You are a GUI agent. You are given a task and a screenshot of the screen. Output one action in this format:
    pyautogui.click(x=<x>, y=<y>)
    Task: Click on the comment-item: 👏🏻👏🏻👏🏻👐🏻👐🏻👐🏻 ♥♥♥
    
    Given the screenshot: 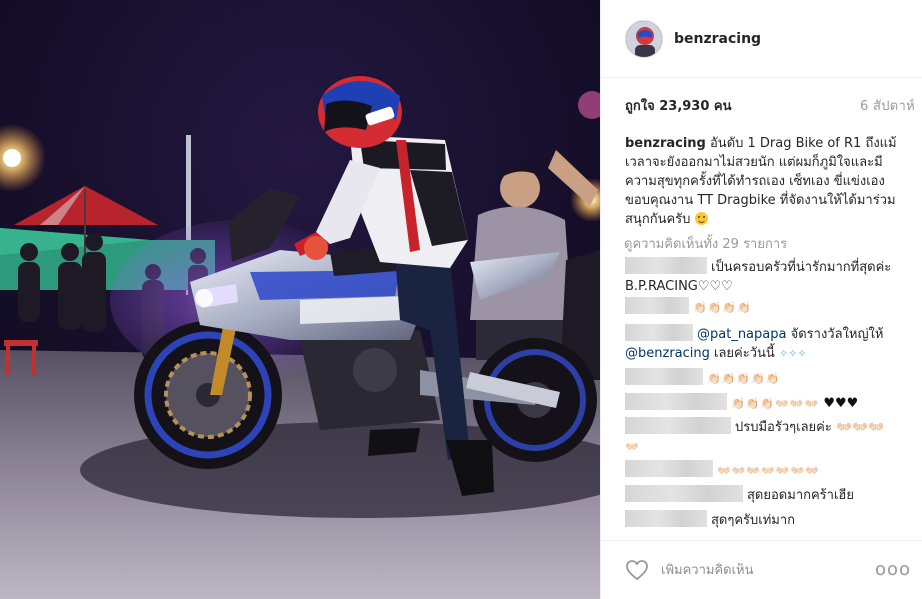 What is the action you would take?
    pyautogui.click(x=770, y=403)
    